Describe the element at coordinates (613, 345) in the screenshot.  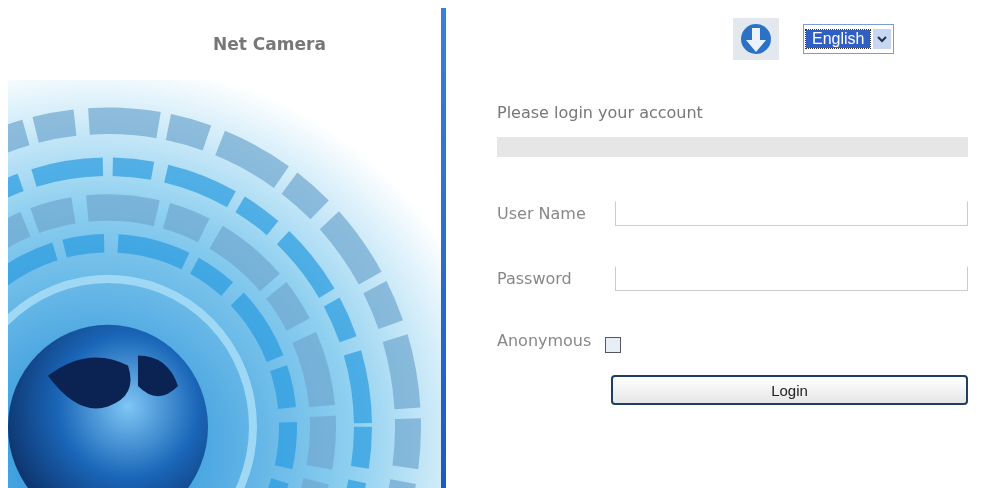
I see `anonymous-checkbox` at that location.